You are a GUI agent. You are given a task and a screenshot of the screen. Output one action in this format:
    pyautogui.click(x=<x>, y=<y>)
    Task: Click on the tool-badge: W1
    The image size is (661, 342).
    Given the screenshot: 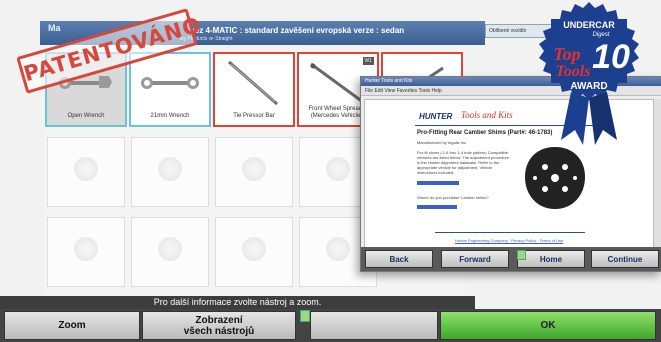 What is the action you would take?
    pyautogui.click(x=368, y=61)
    